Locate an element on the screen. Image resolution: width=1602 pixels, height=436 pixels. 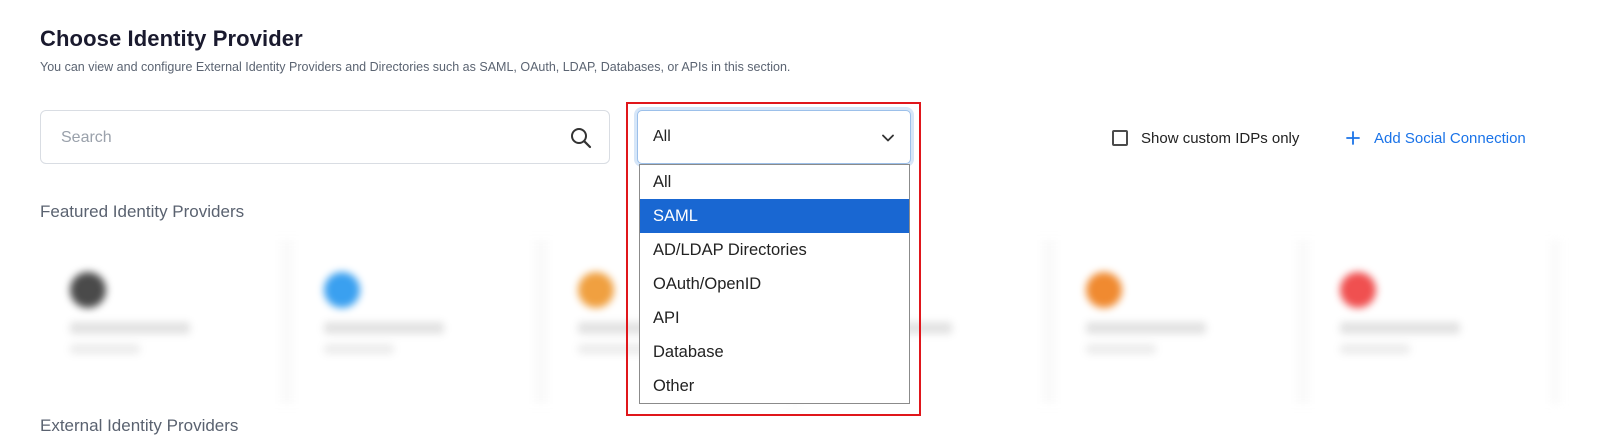
dropdown-option-api: API is located at coordinates (774, 318).